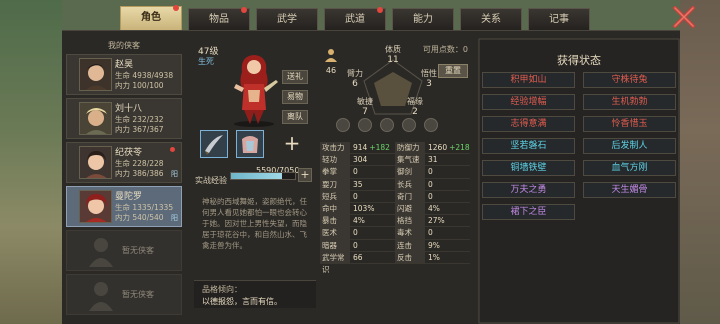  Describe the element at coordinates (410, 148) in the screenshot. I see `stat-name: 防御力` at that location.